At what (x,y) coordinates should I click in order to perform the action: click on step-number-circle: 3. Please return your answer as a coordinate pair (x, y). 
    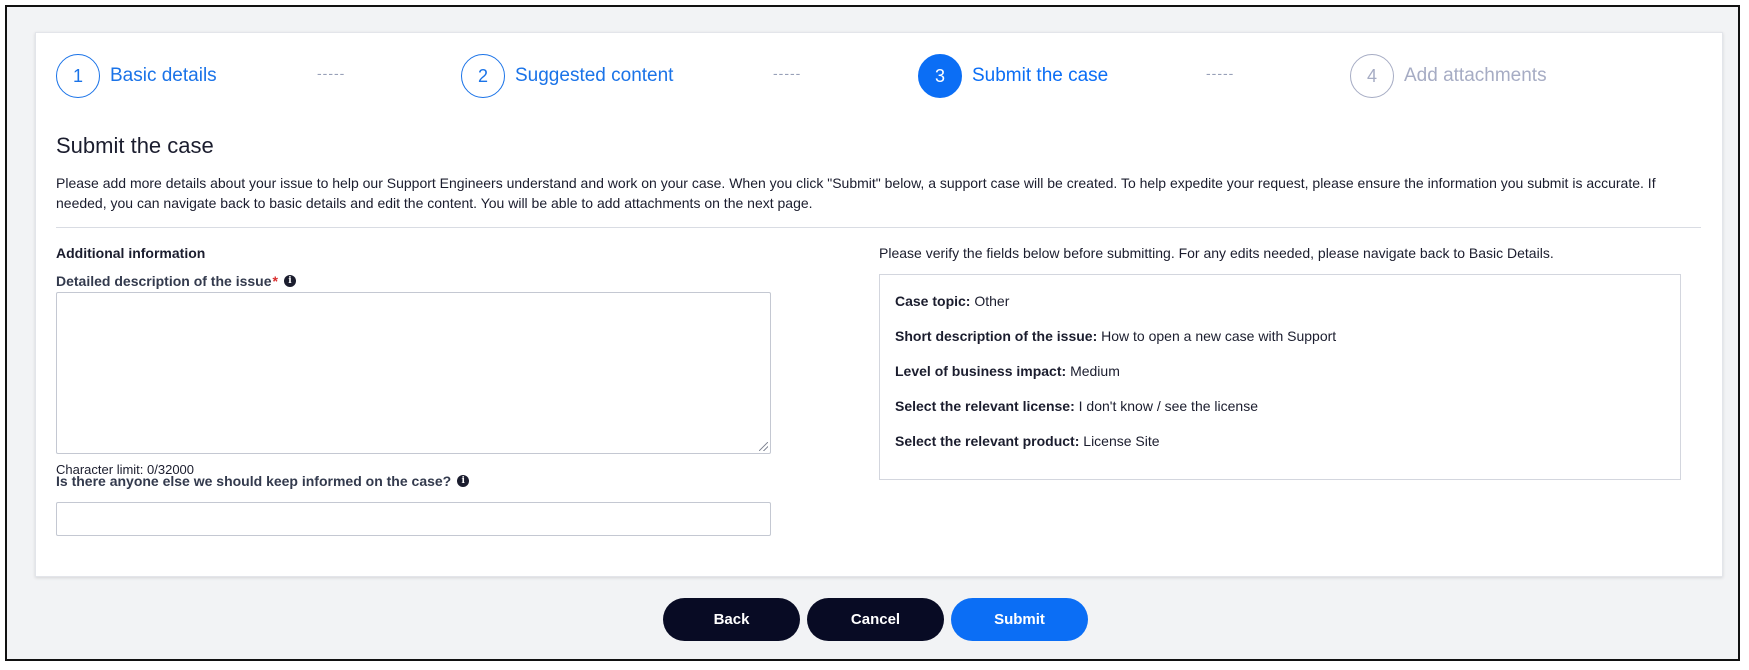
    Looking at the image, I should click on (940, 76).